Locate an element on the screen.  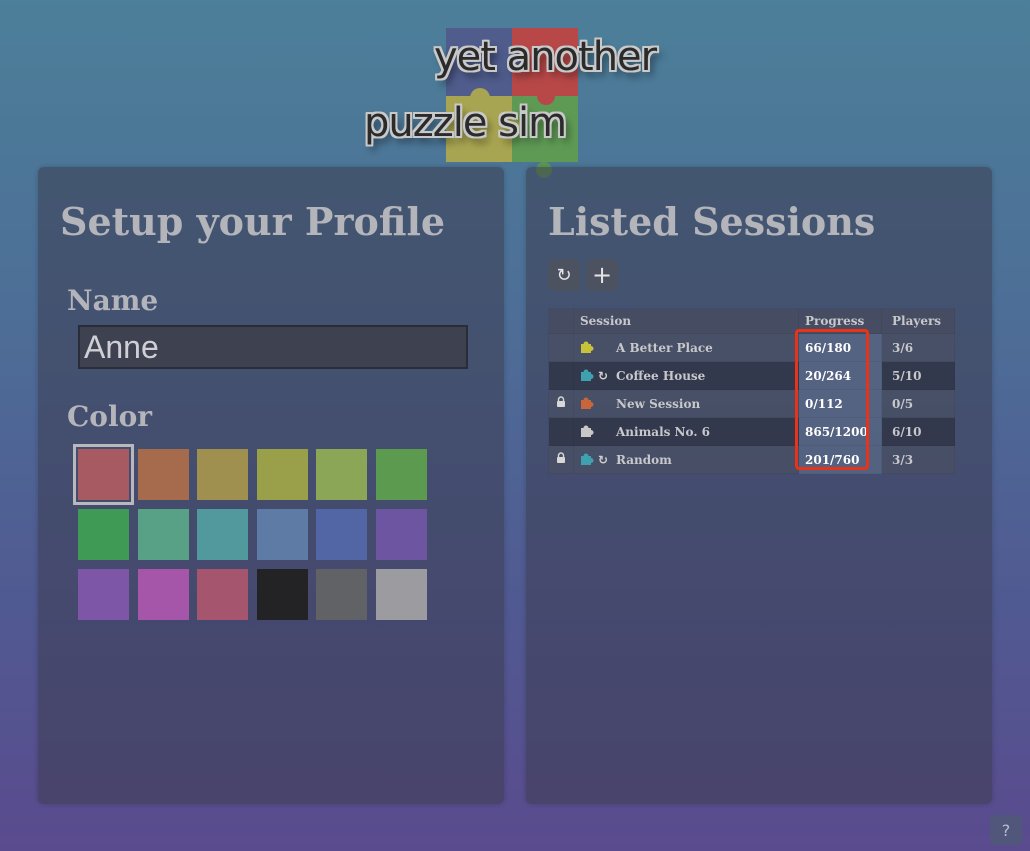
help-button: ? is located at coordinates (1006, 830).